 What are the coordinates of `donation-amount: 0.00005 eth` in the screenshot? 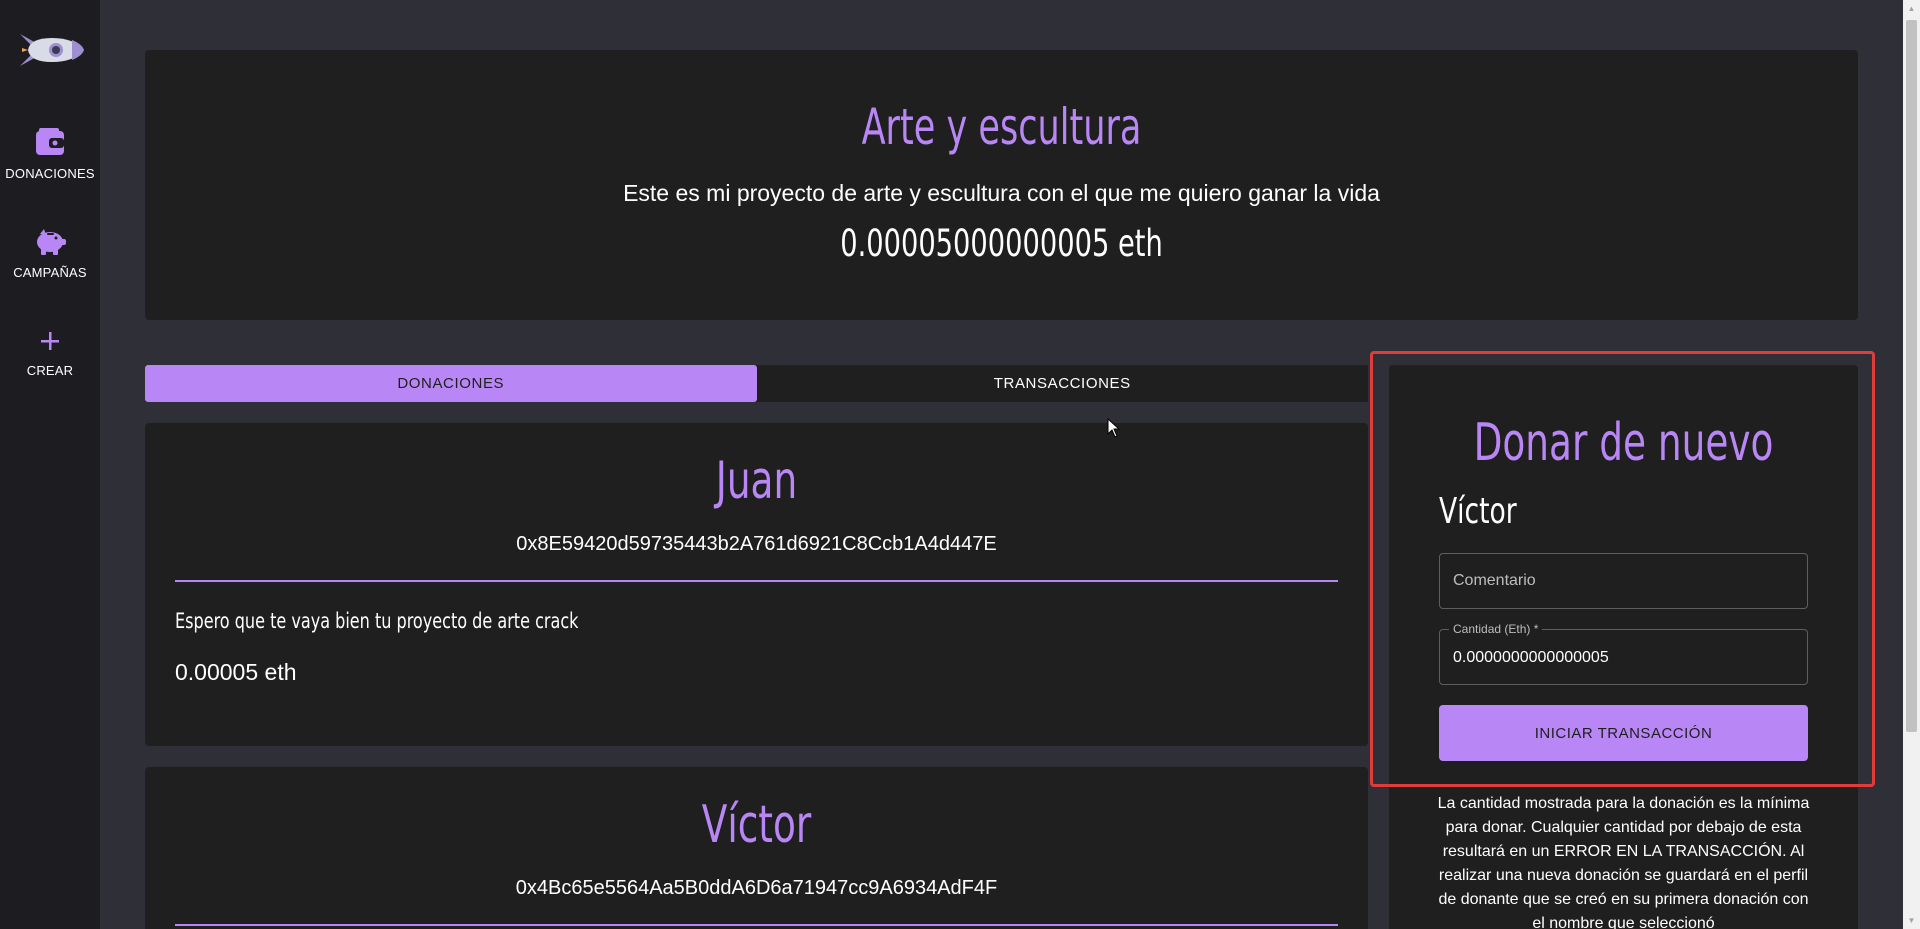 It's located at (236, 672).